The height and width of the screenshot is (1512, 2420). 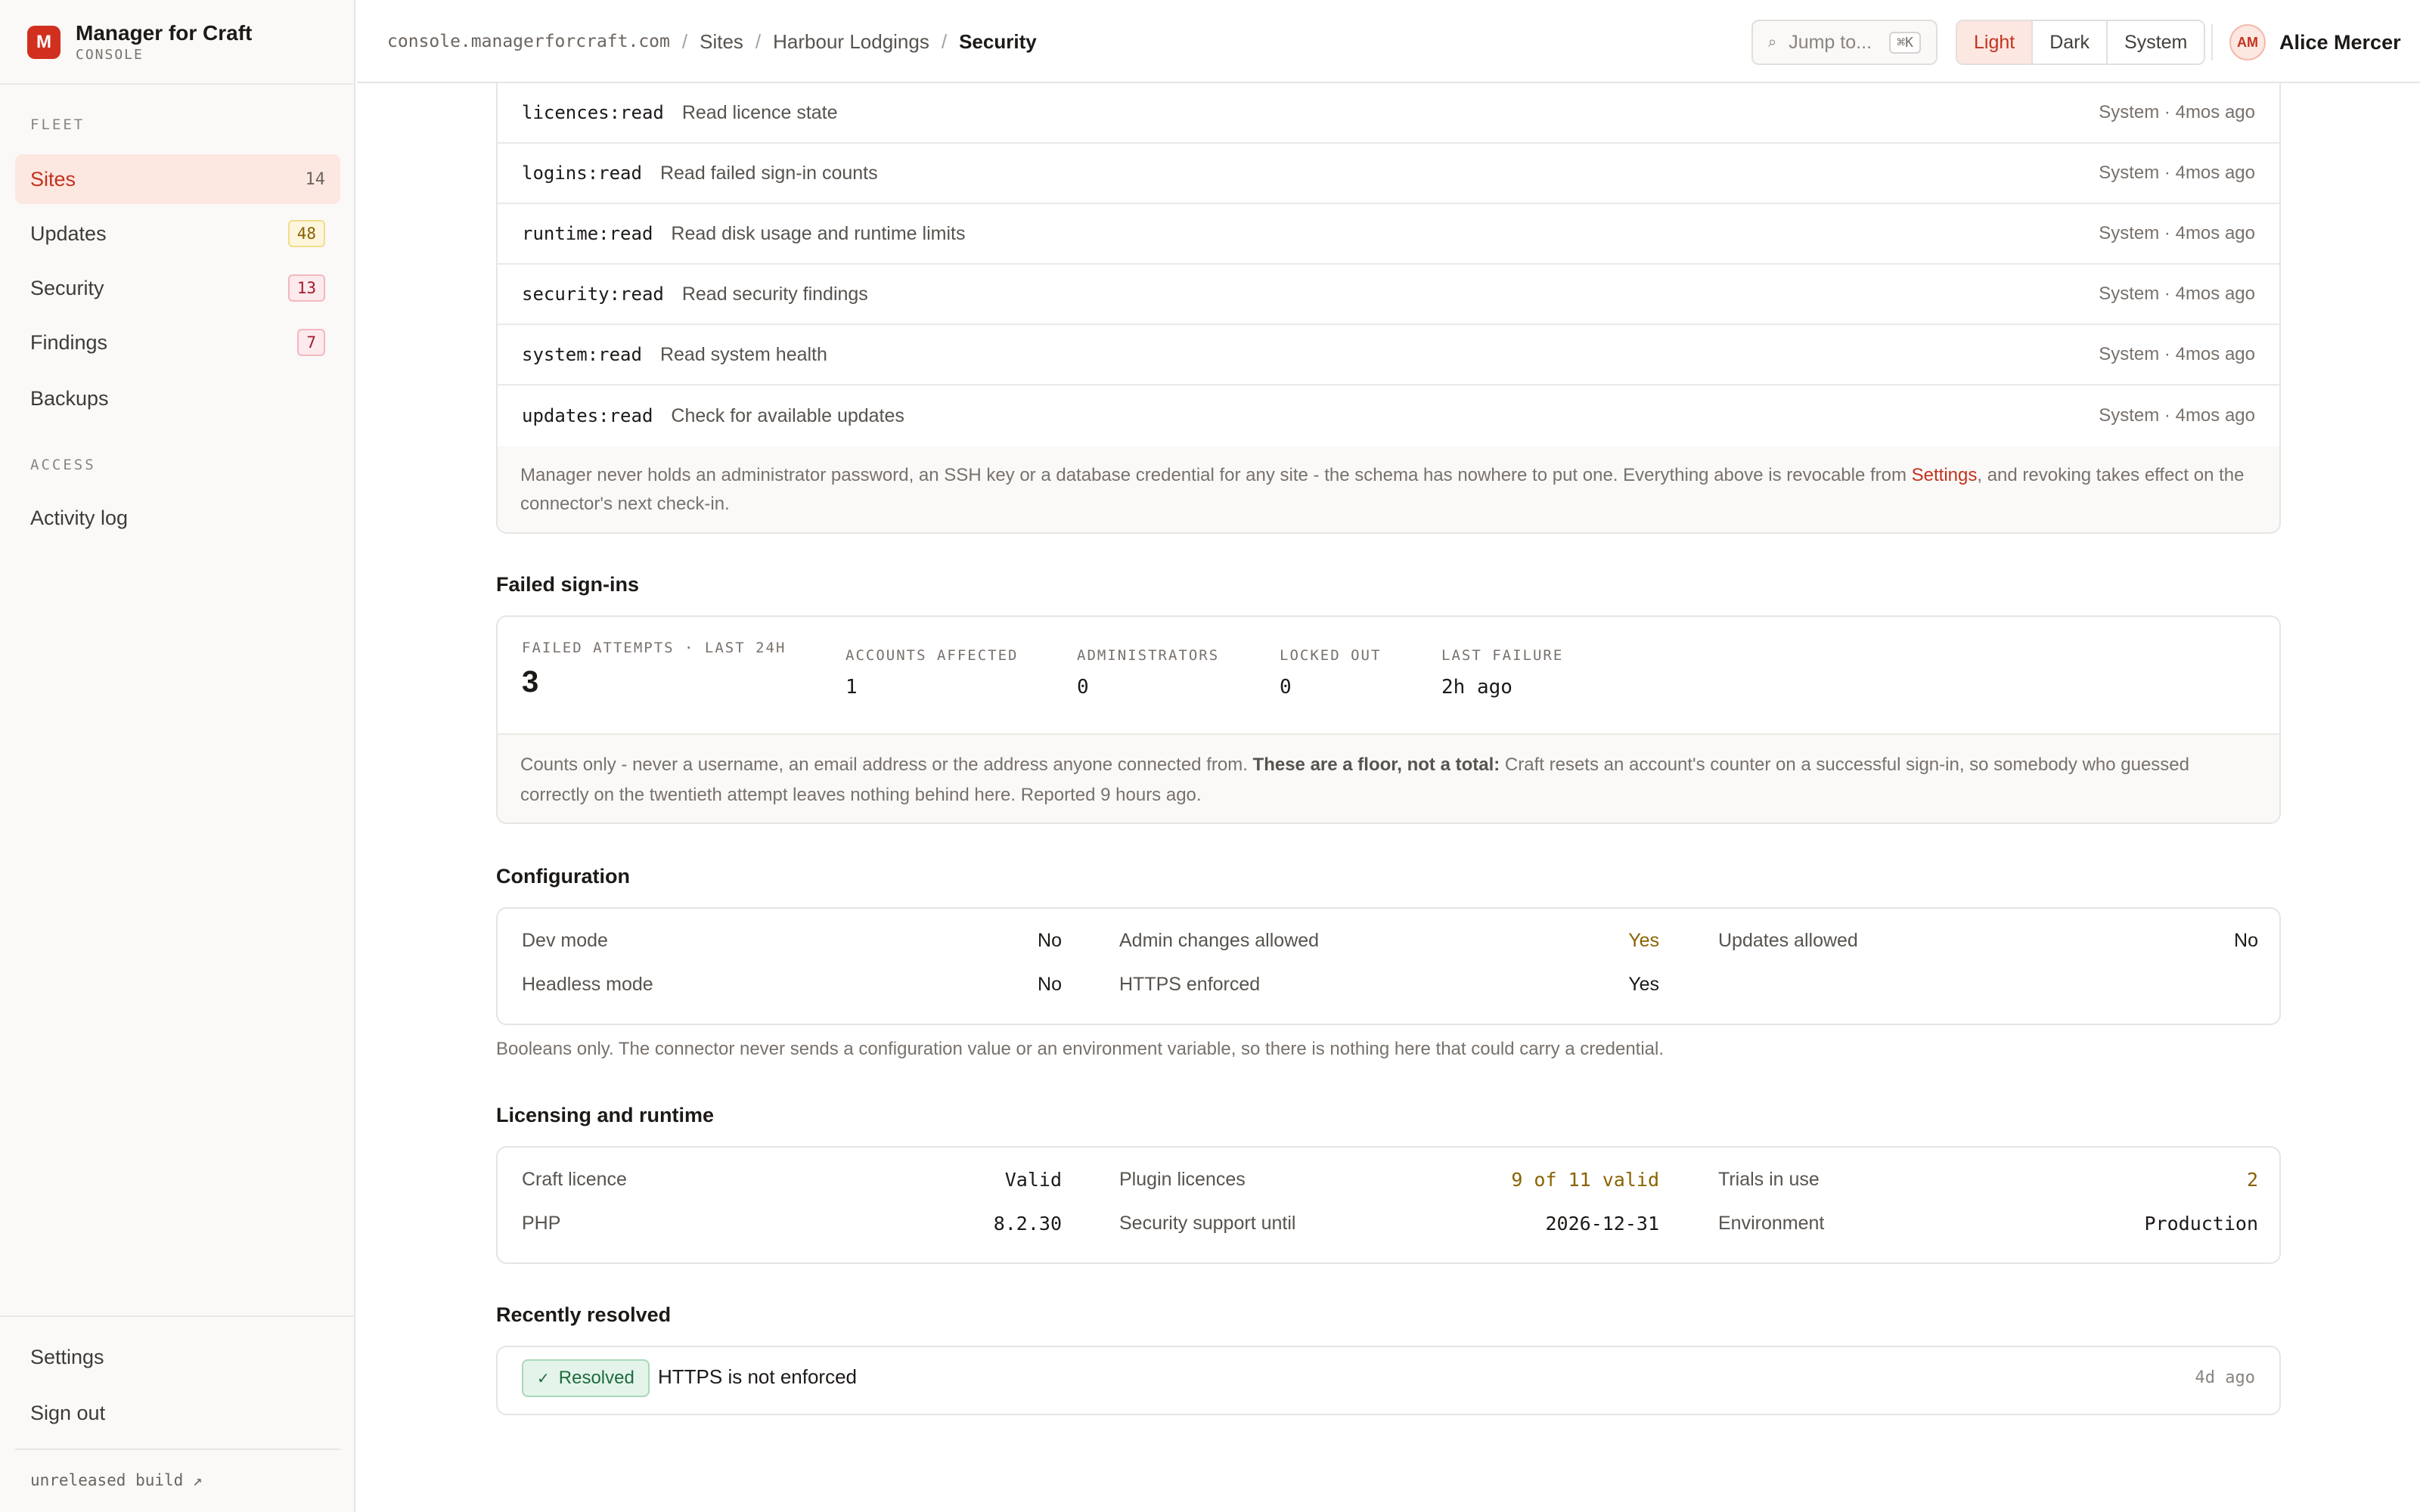 What do you see at coordinates (2247, 42) in the screenshot?
I see `avatar: AM` at bounding box center [2247, 42].